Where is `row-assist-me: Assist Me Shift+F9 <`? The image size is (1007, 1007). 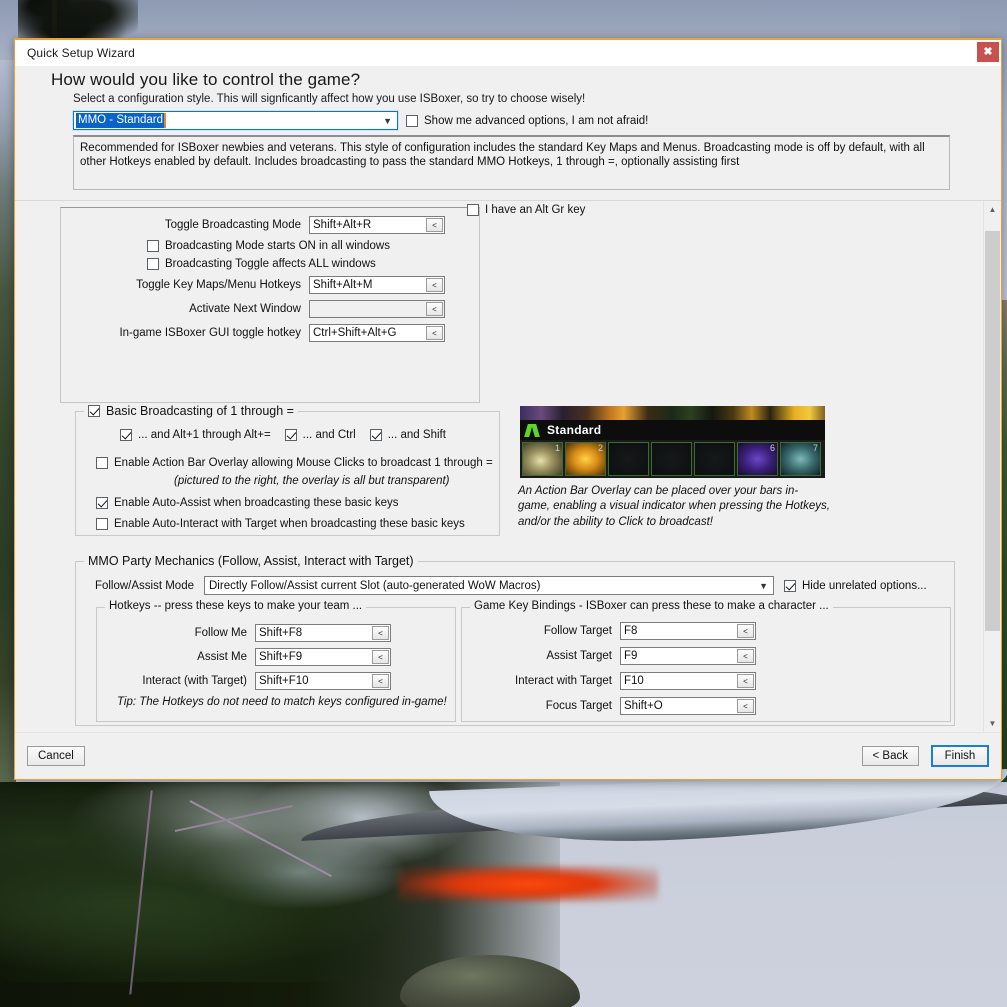 row-assist-me: Assist Me Shift+F9 < is located at coordinates (276, 657).